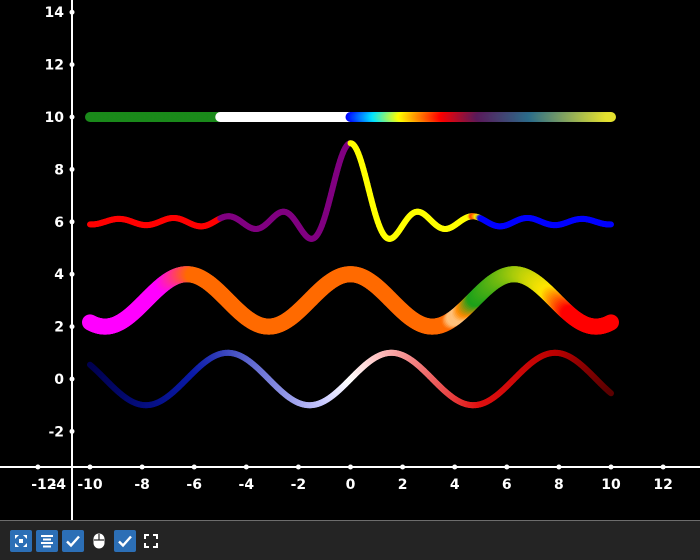 The height and width of the screenshot is (560, 700). Describe the element at coordinates (350, 379) in the screenshot. I see `series-4-line` at that location.